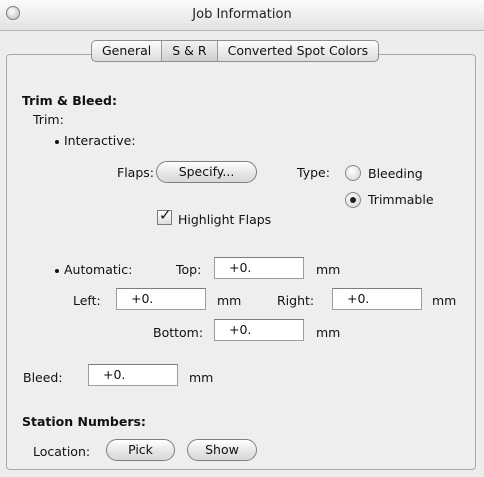 The height and width of the screenshot is (477, 484). I want to click on right-label: Right:, so click(296, 300).